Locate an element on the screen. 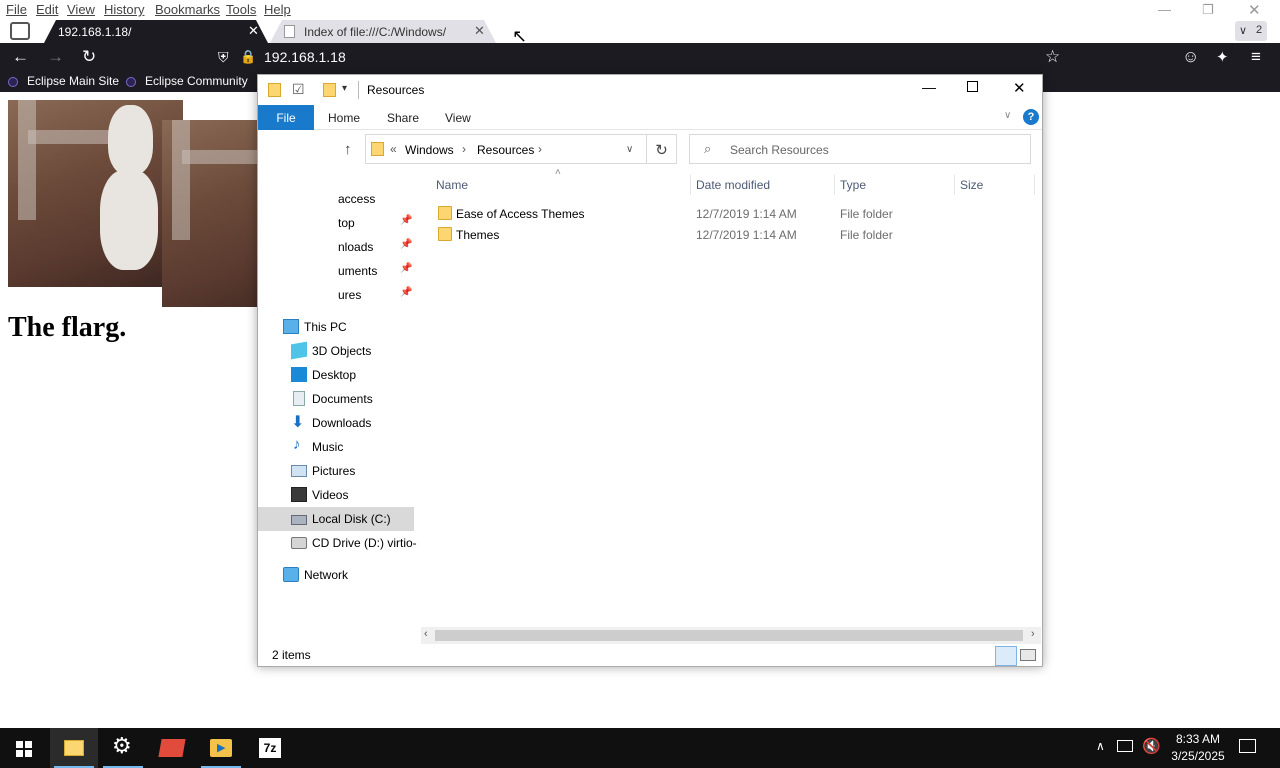 The height and width of the screenshot is (768, 1280). nav-network: Network is located at coordinates (336, 575).